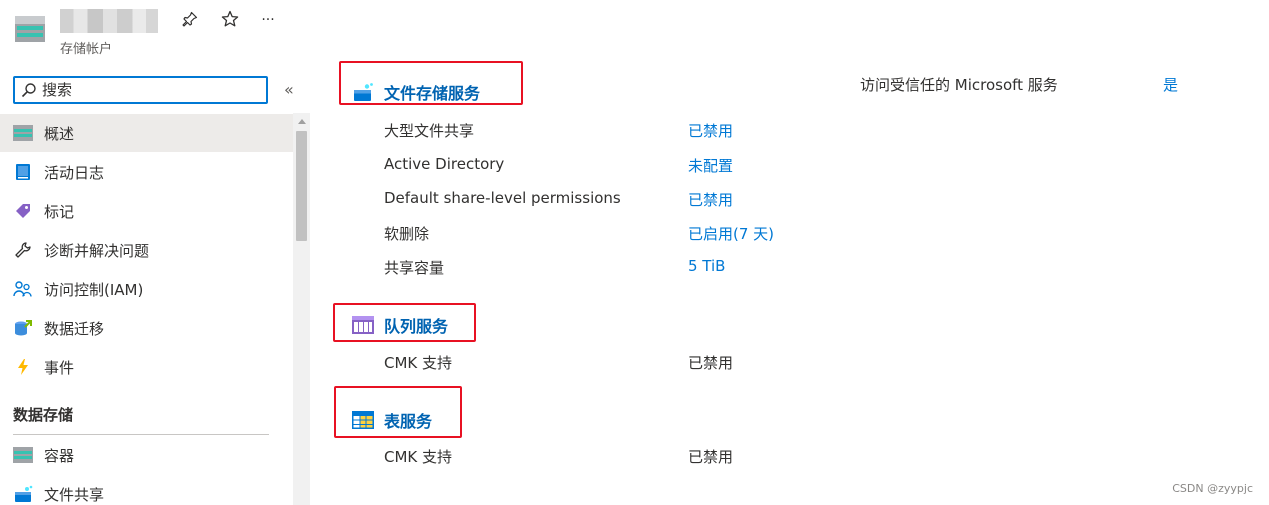  Describe the element at coordinates (59, 367) in the screenshot. I see `sidebar-item-label: 事件` at that location.